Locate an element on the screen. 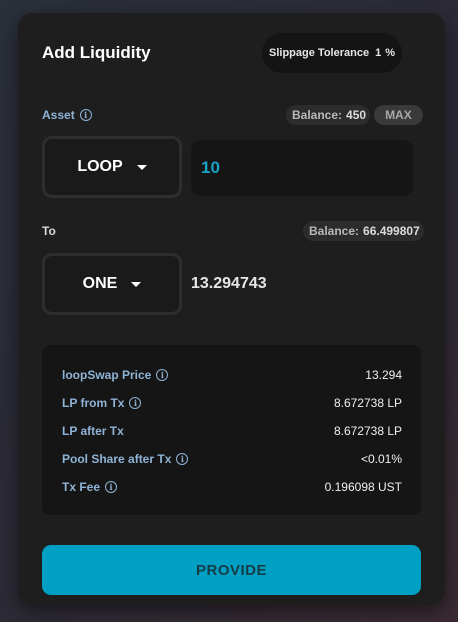 The height and width of the screenshot is (622, 458). max-button: MAX is located at coordinates (398, 115).